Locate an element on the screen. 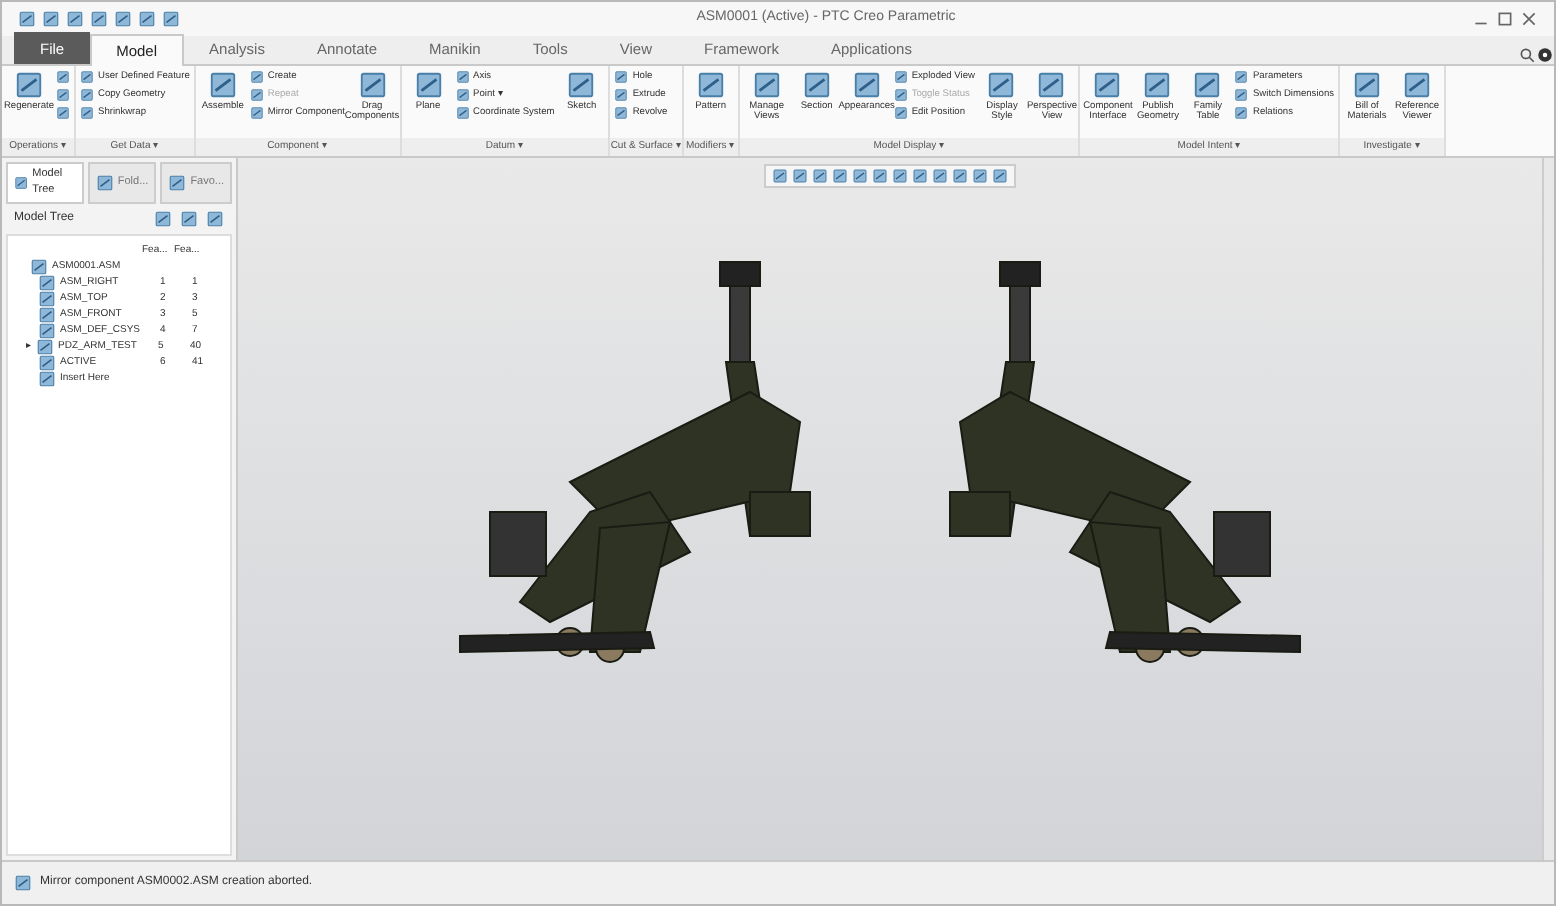  message-icon is located at coordinates (23, 883).